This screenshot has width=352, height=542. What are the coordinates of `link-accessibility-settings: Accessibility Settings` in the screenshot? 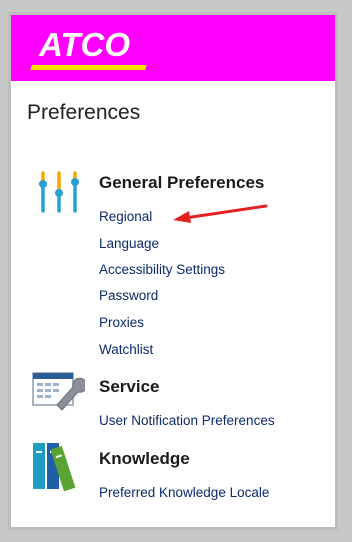 It's located at (162, 269).